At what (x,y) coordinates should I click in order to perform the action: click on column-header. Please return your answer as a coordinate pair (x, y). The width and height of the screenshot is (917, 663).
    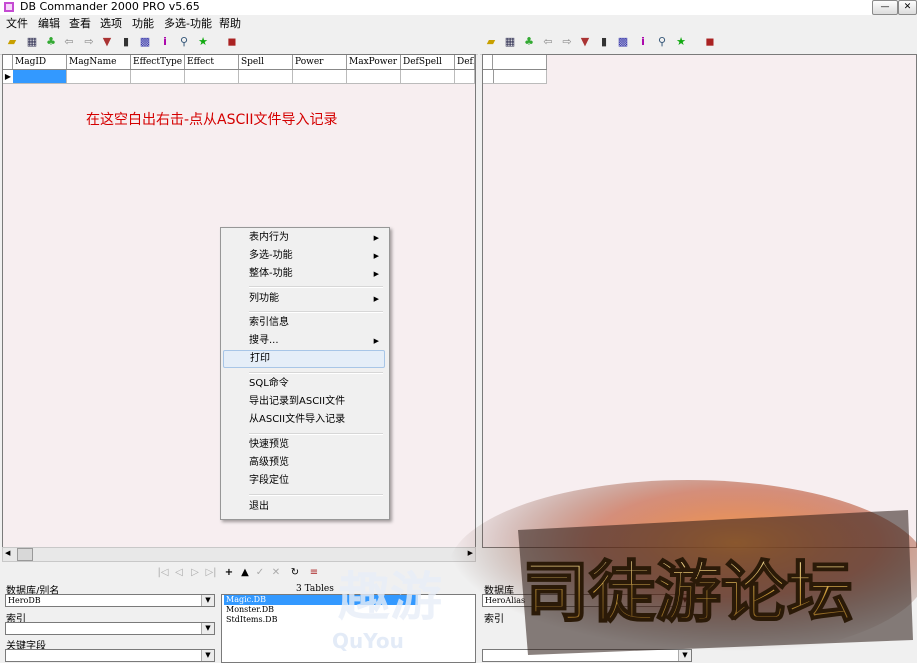
    Looking at the image, I should click on (520, 62).